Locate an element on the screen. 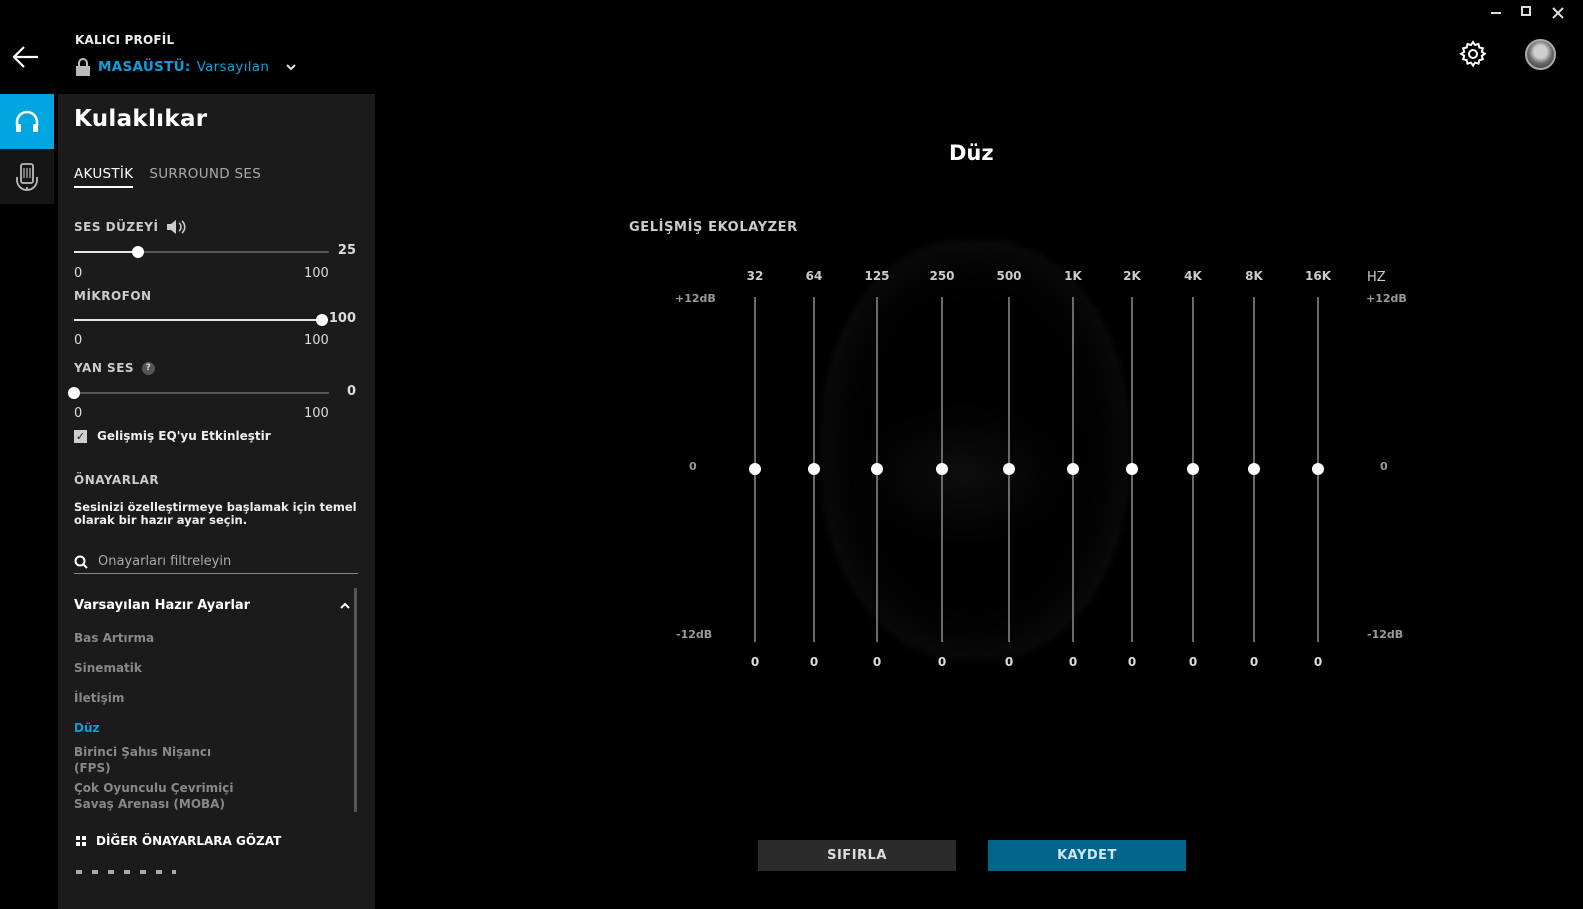 This screenshot has height=909, width=1583. avatar is located at coordinates (1540, 54).